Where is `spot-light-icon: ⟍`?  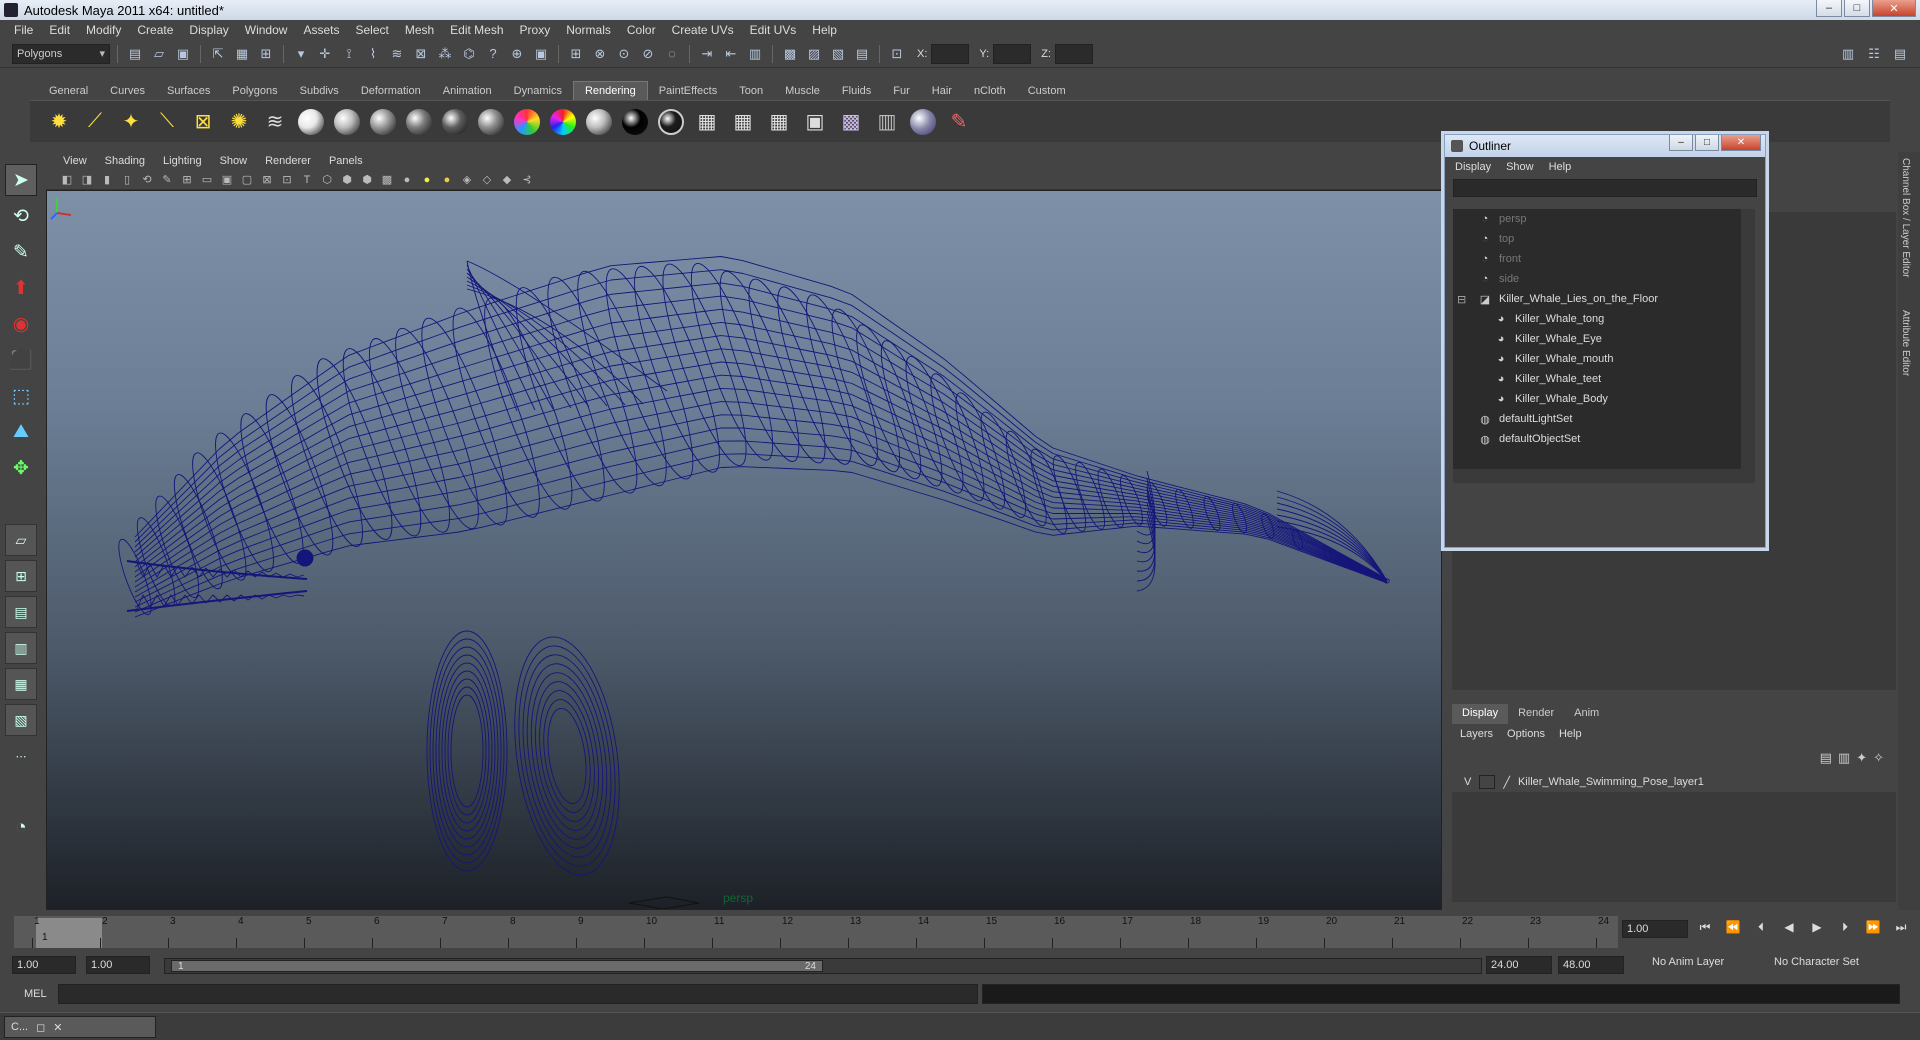
spot-light-icon: ⟍ is located at coordinates (167, 122).